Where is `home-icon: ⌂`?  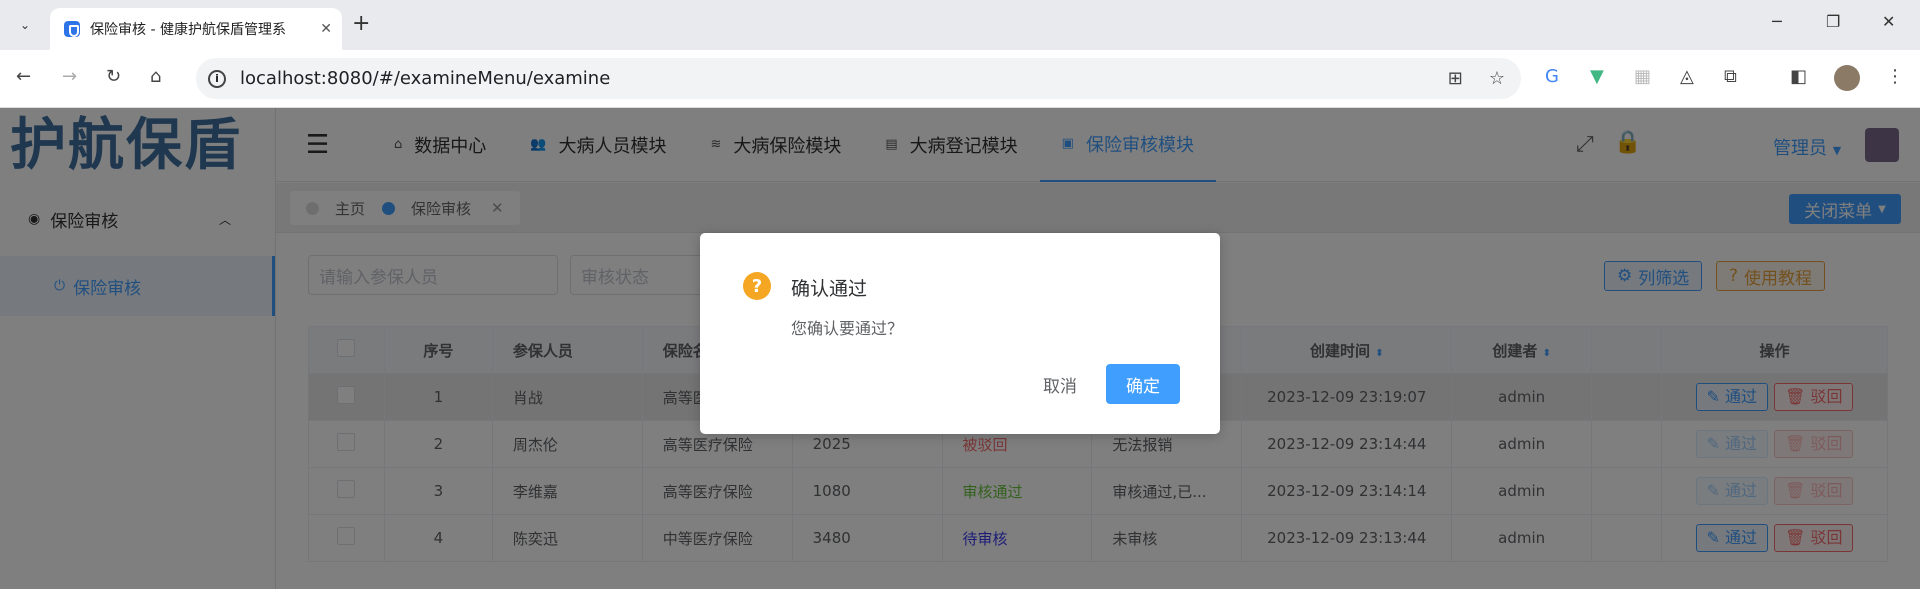 home-icon: ⌂ is located at coordinates (155, 76).